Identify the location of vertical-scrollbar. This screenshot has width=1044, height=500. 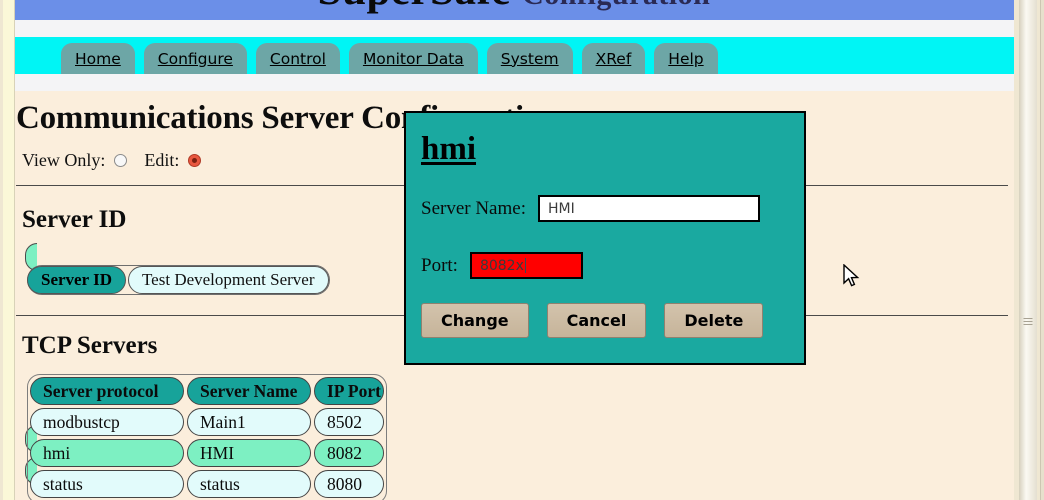
(1029, 250).